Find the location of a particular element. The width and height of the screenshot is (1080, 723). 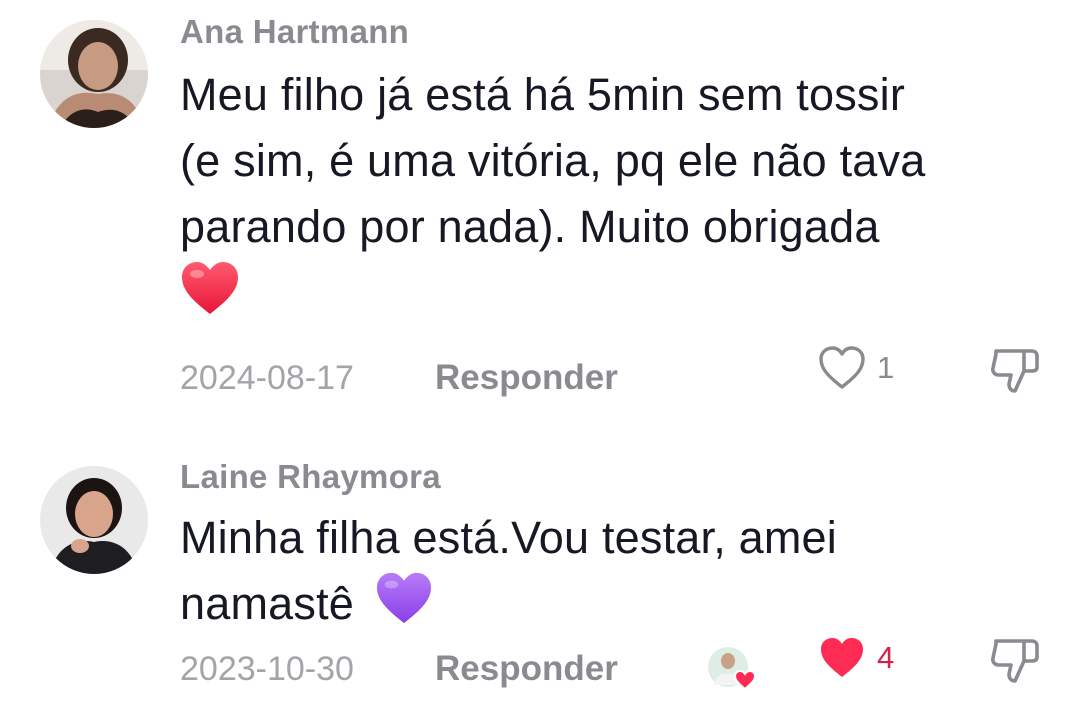

like-count: 4 is located at coordinates (886, 657).